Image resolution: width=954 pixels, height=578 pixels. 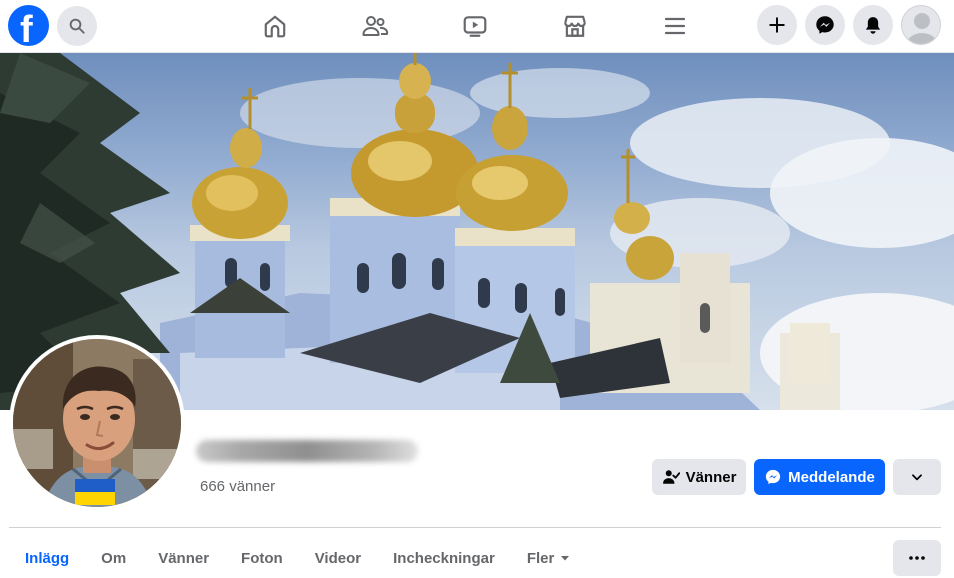 I want to click on tab-photos: Foton, so click(x=262, y=558).